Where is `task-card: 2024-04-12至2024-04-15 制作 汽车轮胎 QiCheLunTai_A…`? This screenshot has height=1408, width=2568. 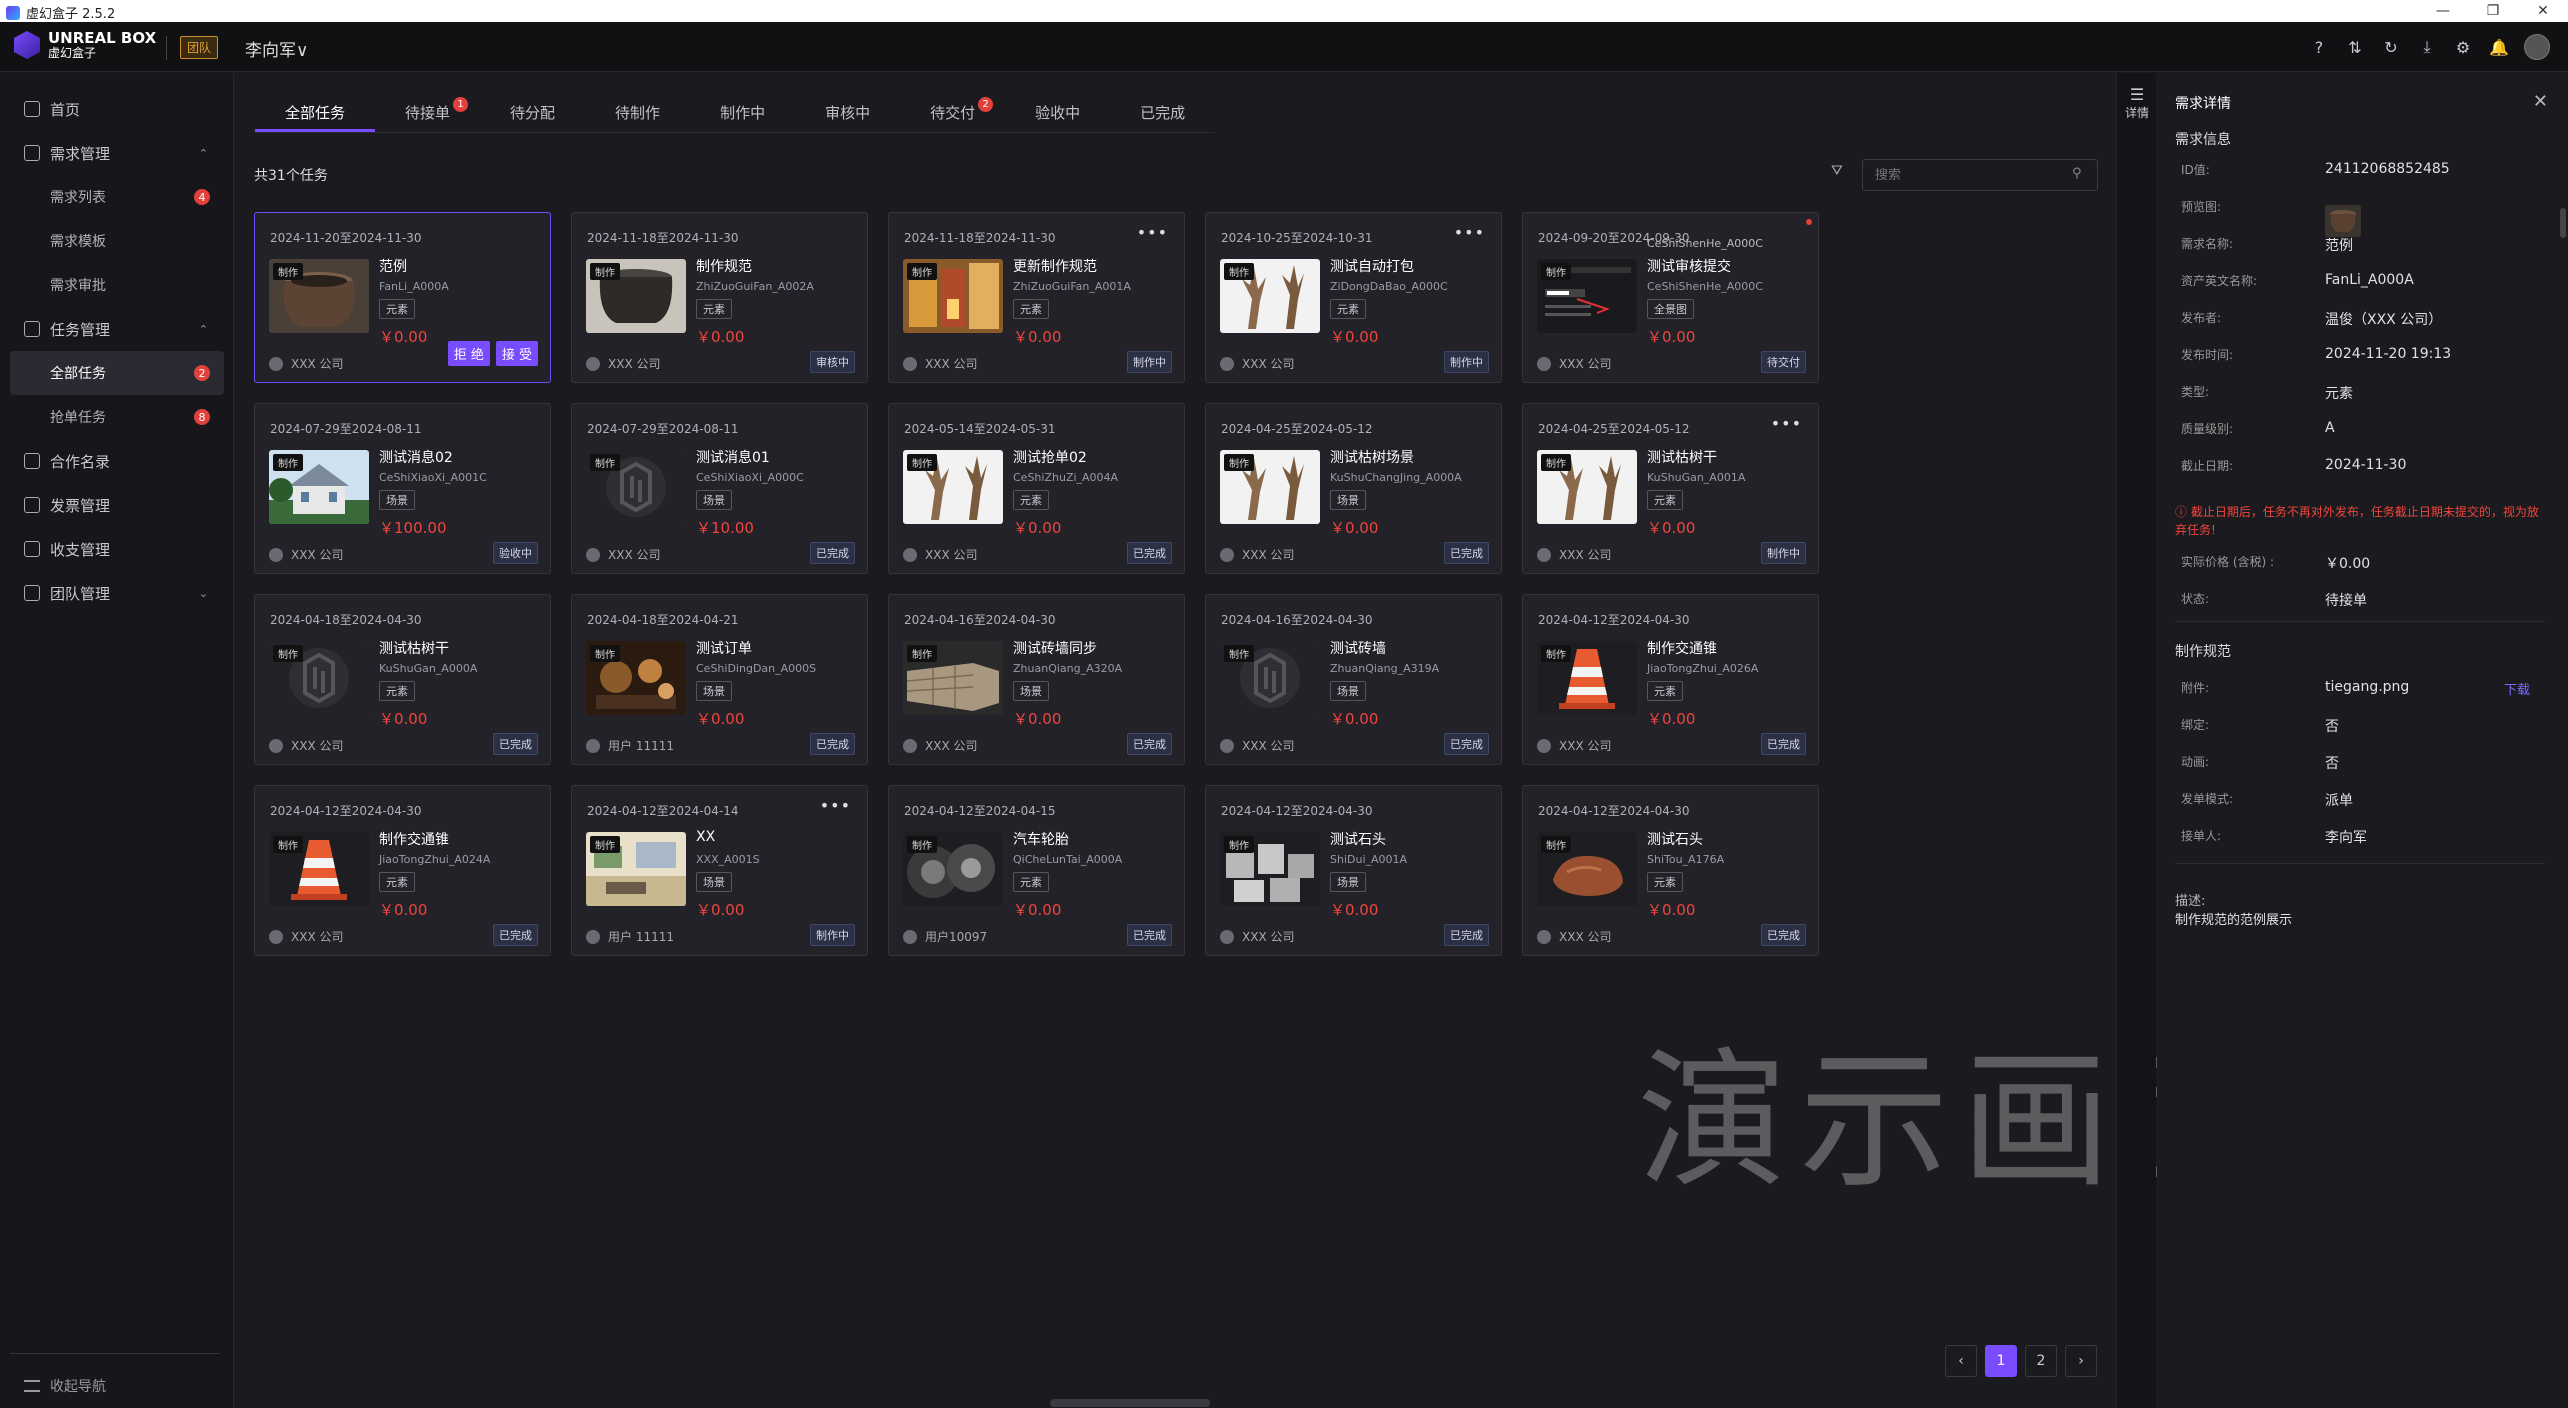 task-card: 2024-04-12至2024-04-15 制作 汽车轮胎 QiCheLunTai_A… is located at coordinates (1036, 870).